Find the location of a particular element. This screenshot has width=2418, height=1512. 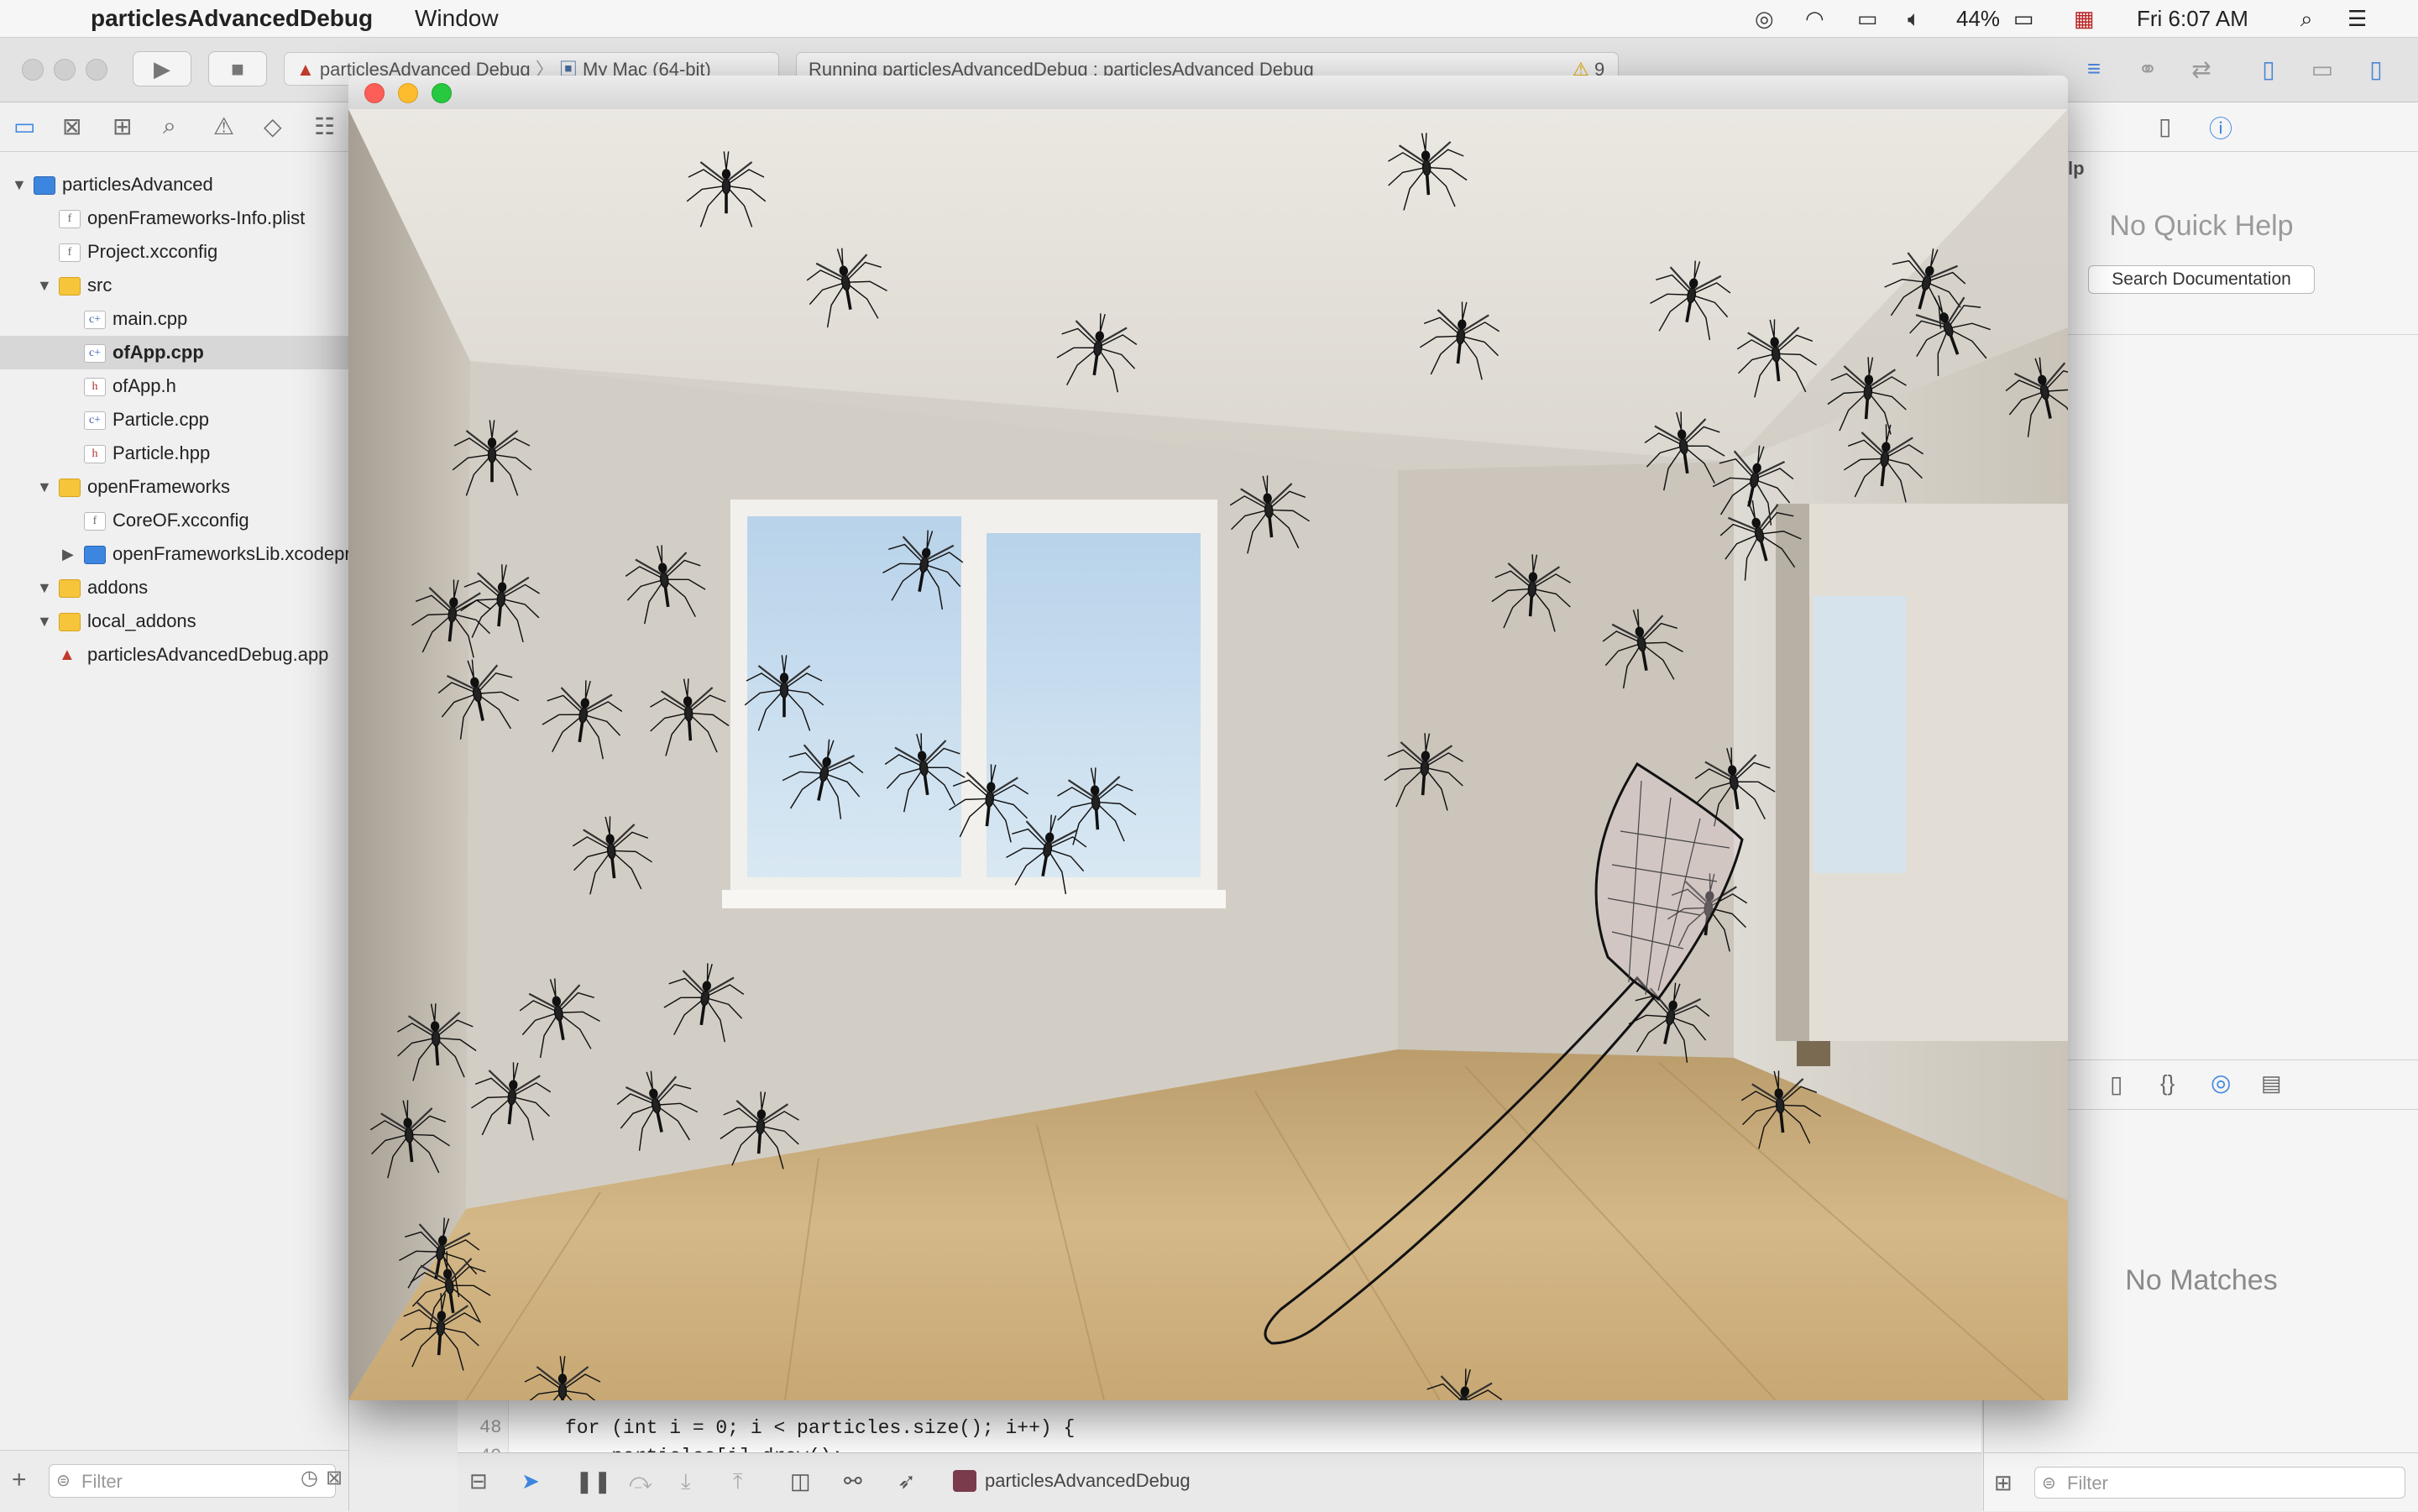

cpp-file-icon: c+ is located at coordinates (95, 420).